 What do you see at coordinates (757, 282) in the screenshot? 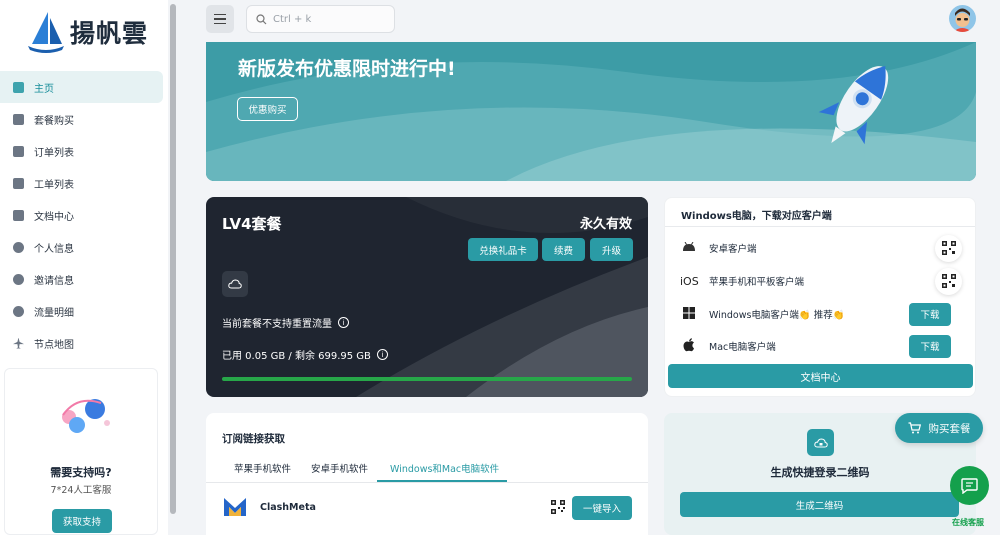
I see `download-row-label: 苹果手机和平板客户端` at bounding box center [757, 282].